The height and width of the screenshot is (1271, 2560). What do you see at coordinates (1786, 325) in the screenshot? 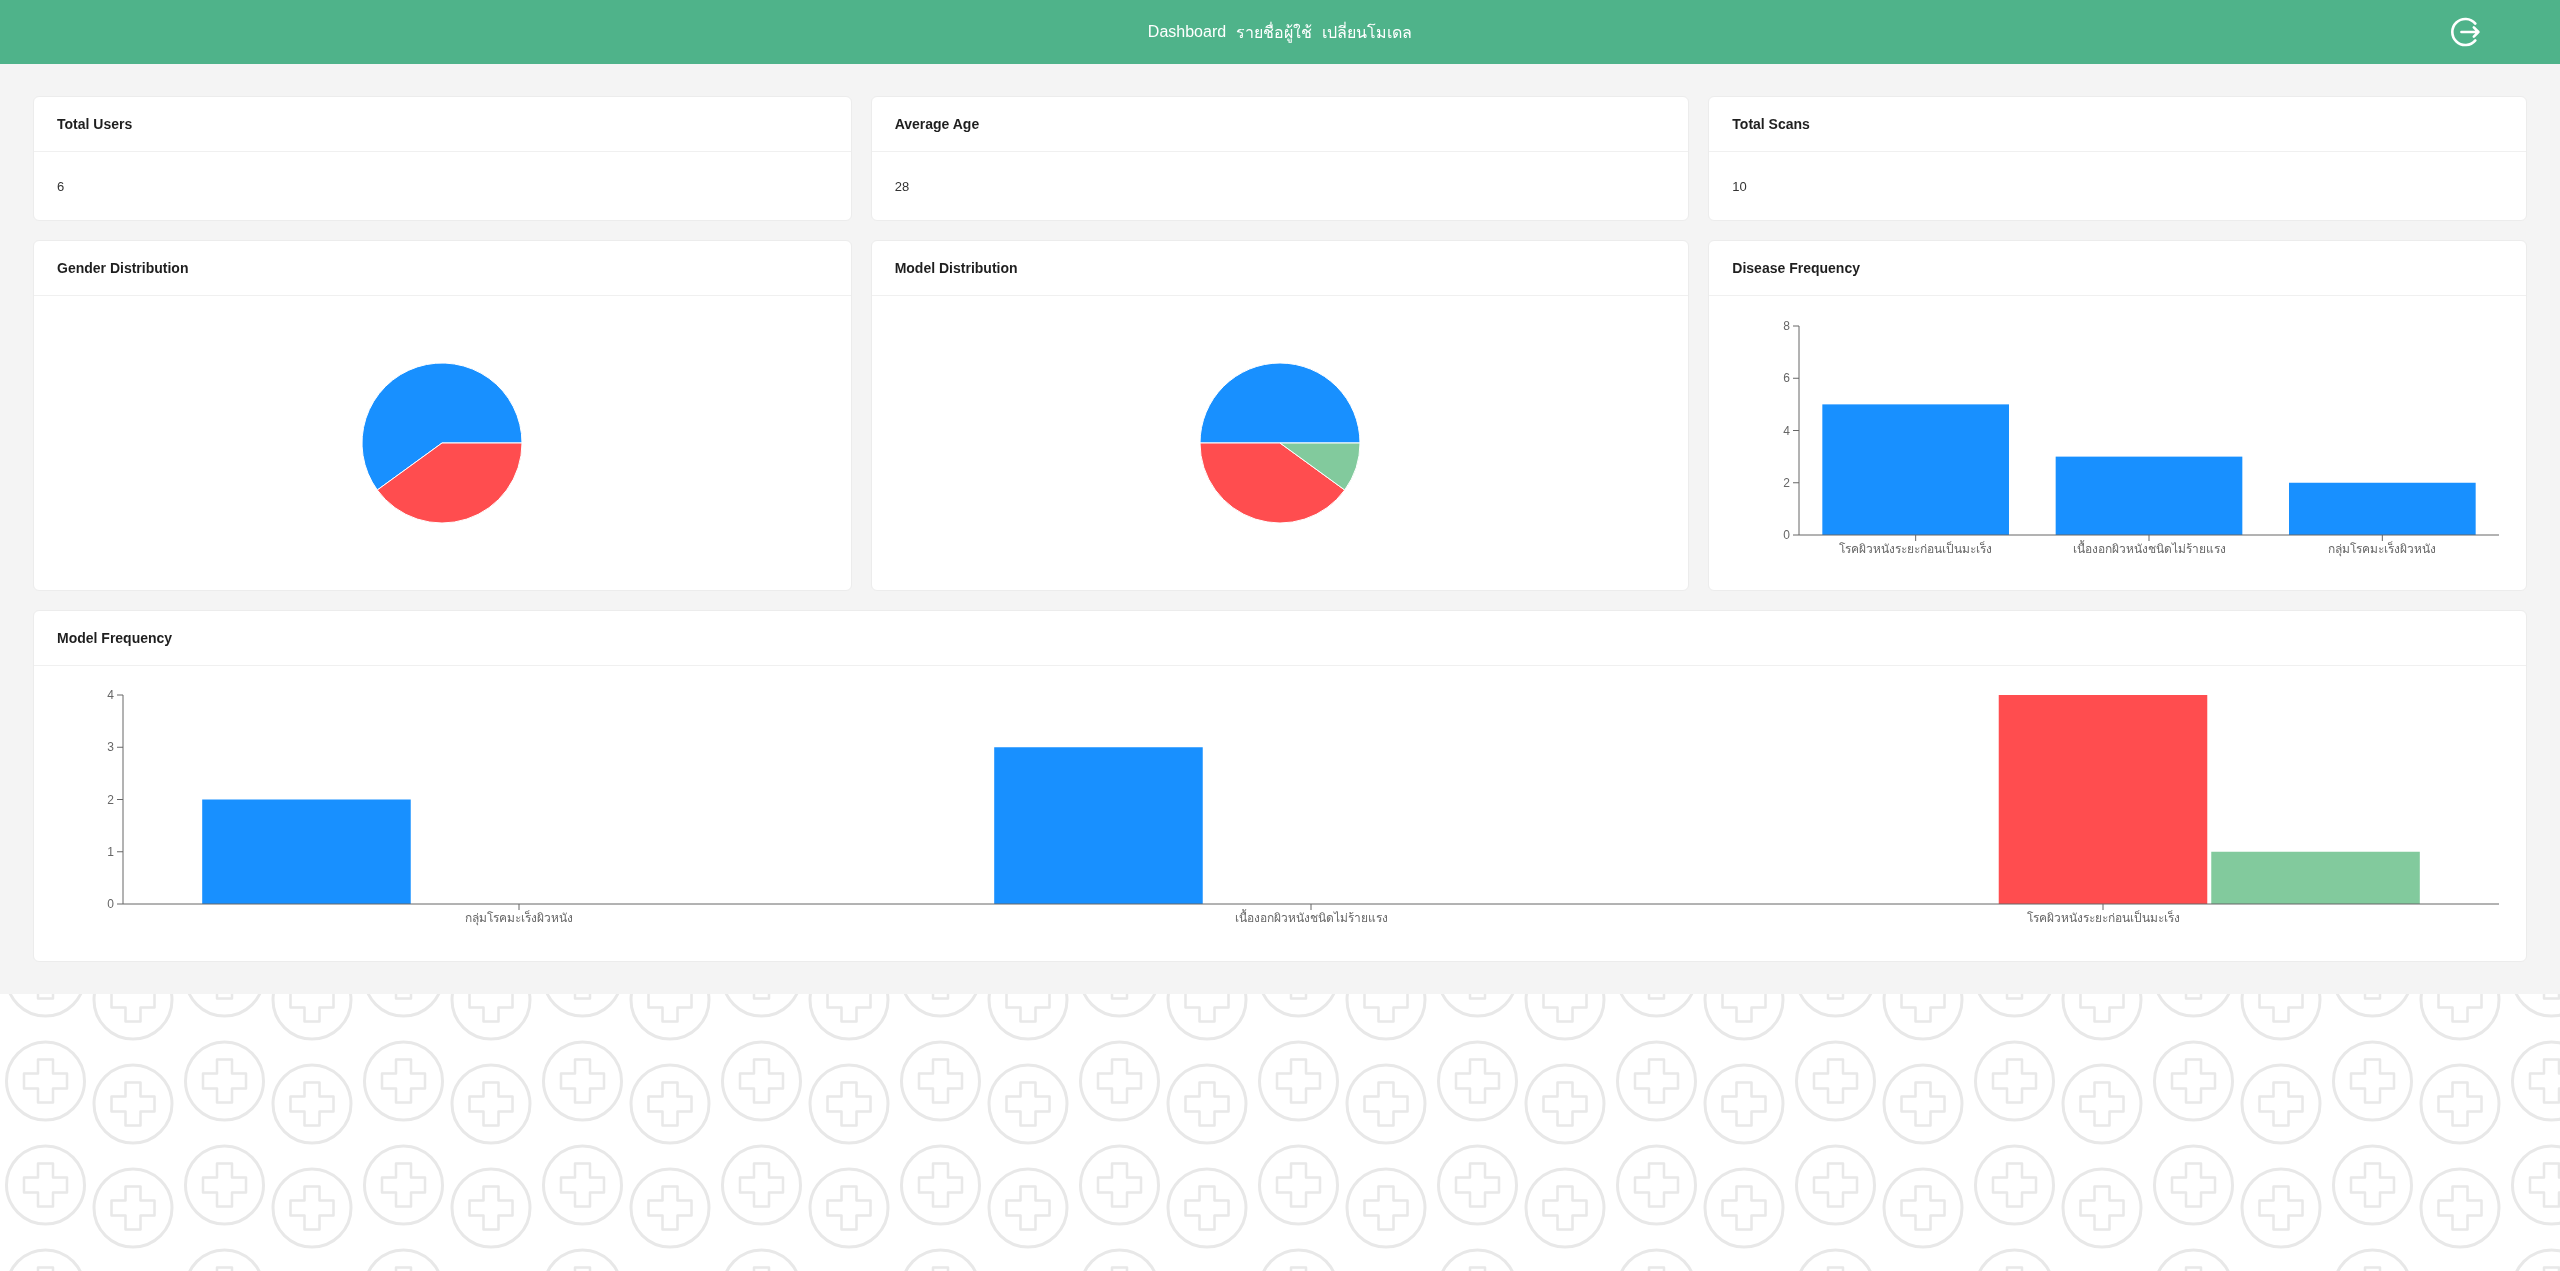
I see `y-tick-label: 8` at bounding box center [1786, 325].